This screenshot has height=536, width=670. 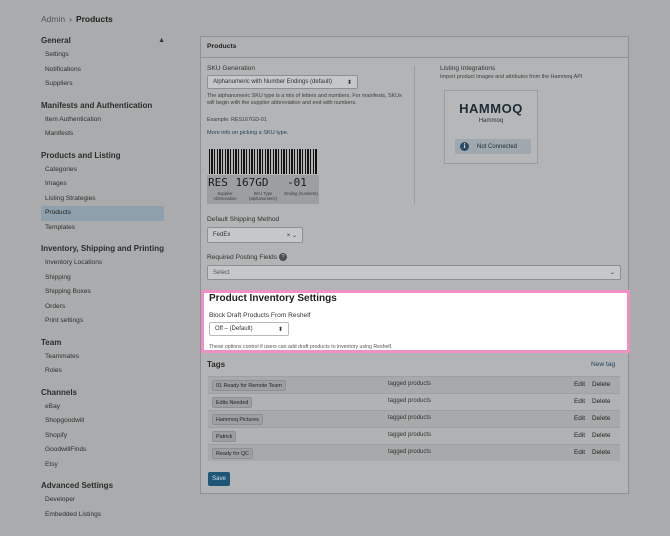 I want to click on sidebar-item-images: Images, so click(x=102, y=184).